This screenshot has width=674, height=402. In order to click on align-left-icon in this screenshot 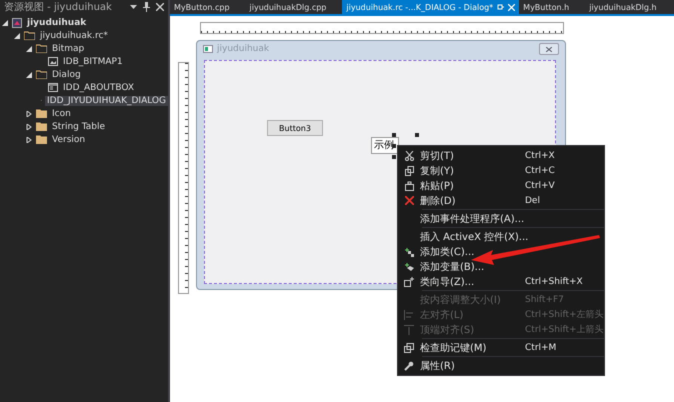, I will do `click(409, 315)`.